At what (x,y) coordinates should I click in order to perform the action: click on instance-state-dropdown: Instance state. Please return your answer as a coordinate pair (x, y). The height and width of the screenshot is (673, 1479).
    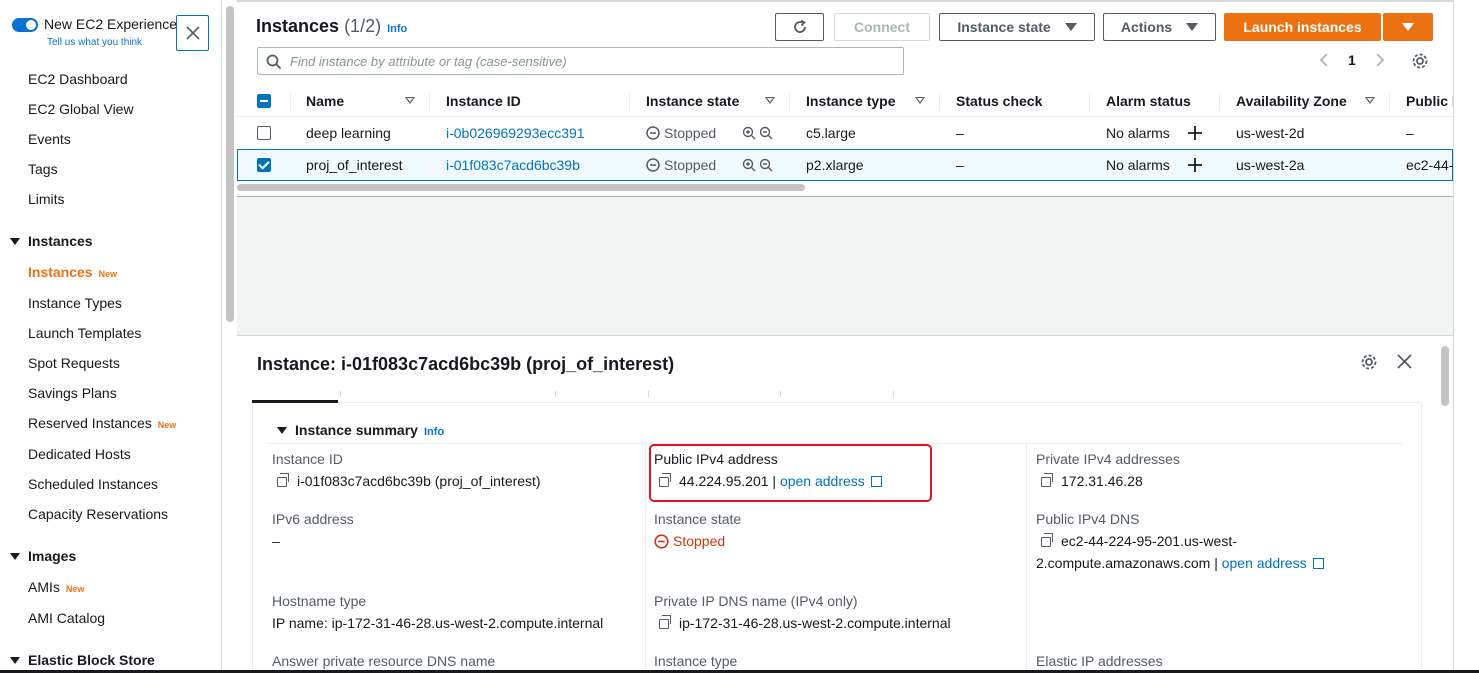
    Looking at the image, I should click on (1017, 27).